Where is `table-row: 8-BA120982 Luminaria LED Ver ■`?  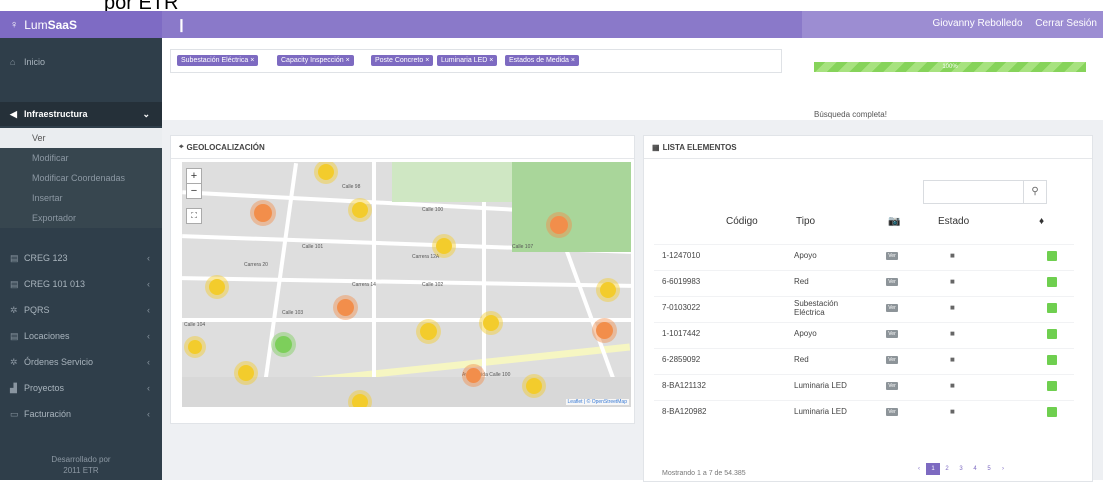 table-row: 8-BA120982 Luminaria LED Ver ■ is located at coordinates (864, 411).